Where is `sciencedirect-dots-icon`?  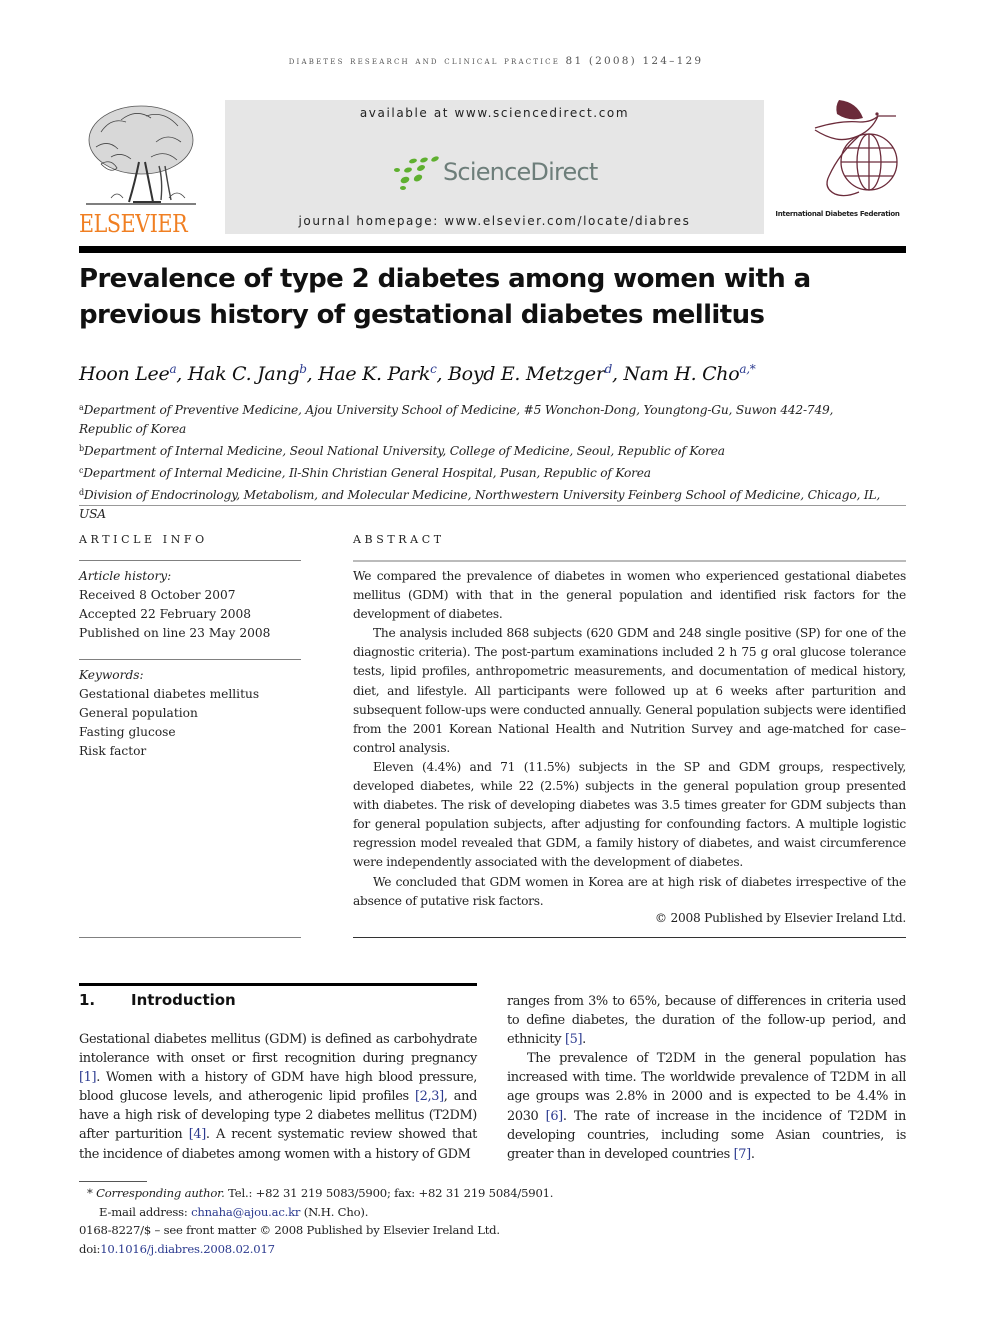 sciencedirect-dots-icon is located at coordinates (416, 173).